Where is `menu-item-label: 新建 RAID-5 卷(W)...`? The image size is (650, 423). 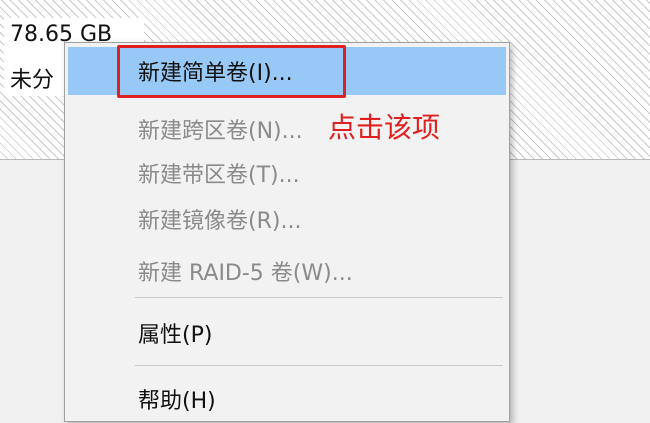 menu-item-label: 新建 RAID-5 卷(W)... is located at coordinates (245, 273).